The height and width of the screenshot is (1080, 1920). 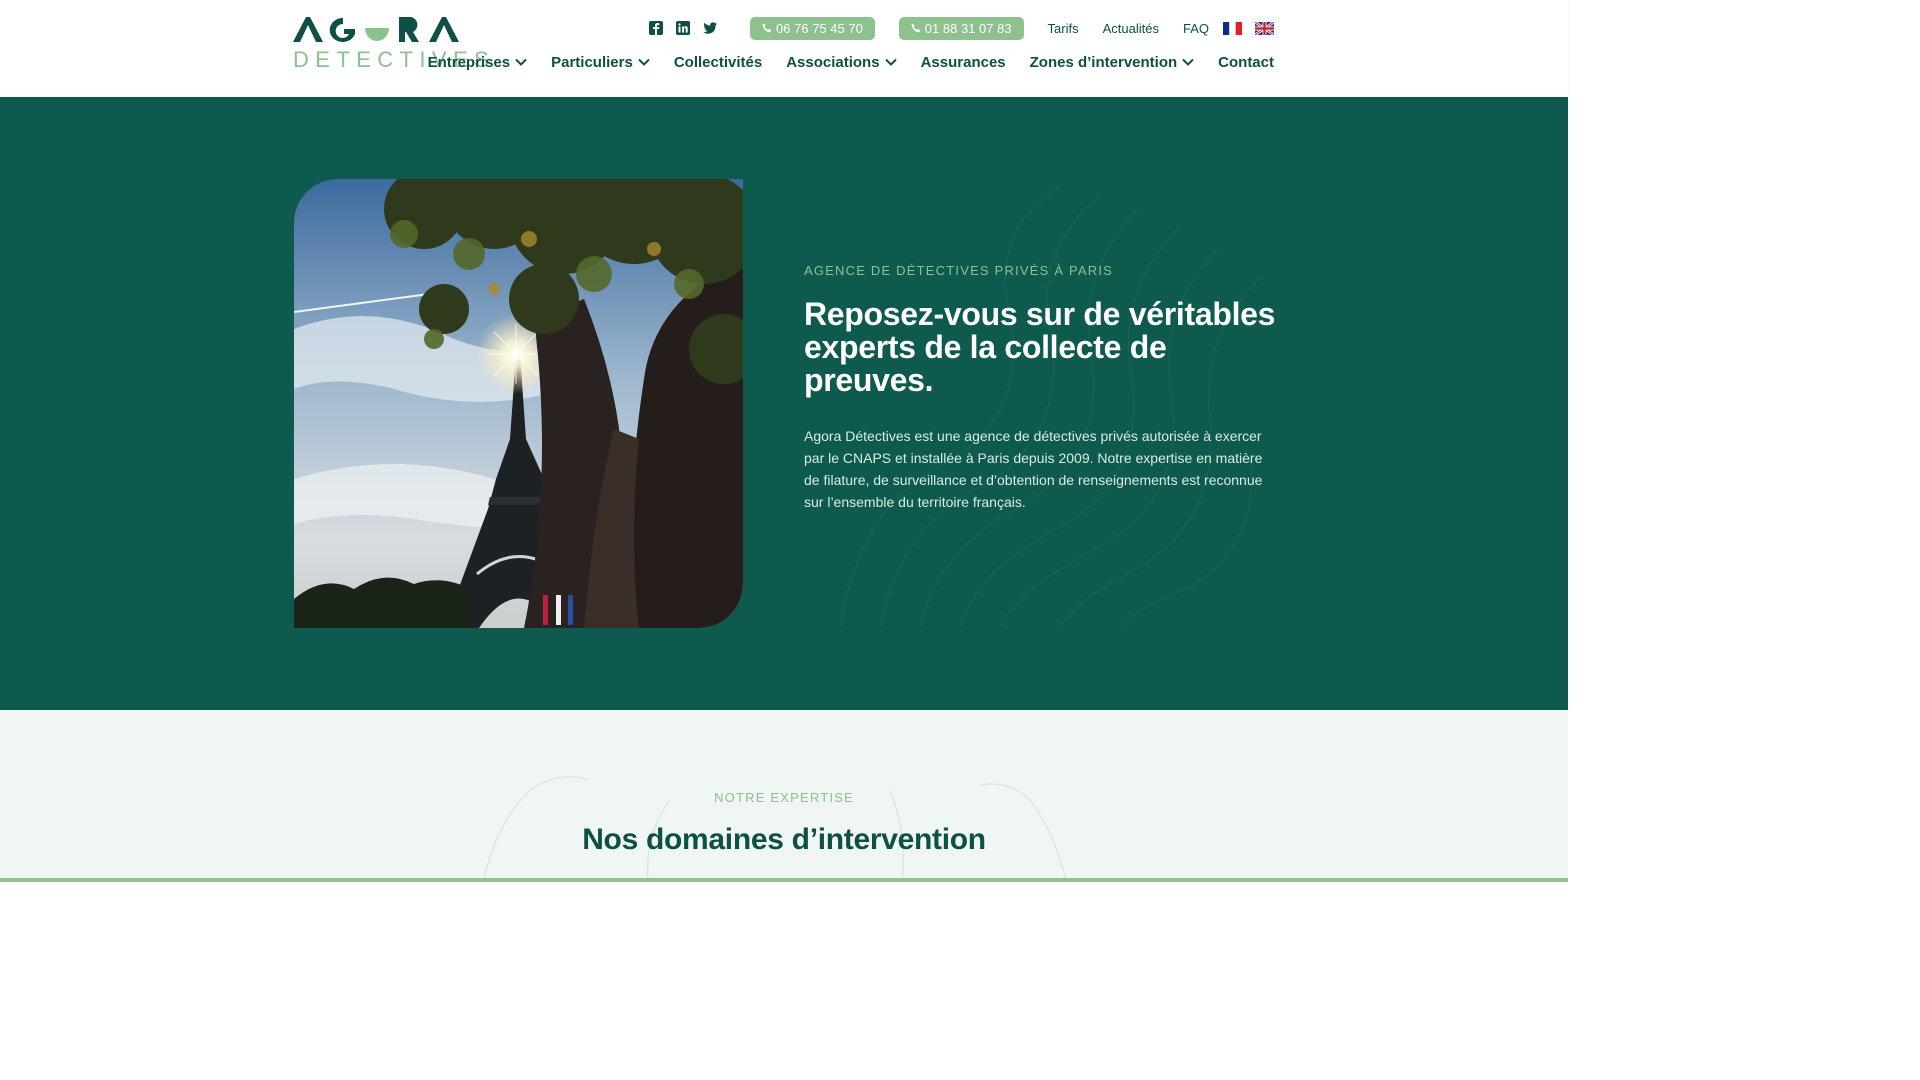 I want to click on hero-image-eiffel-tower, so click(x=518, y=403).